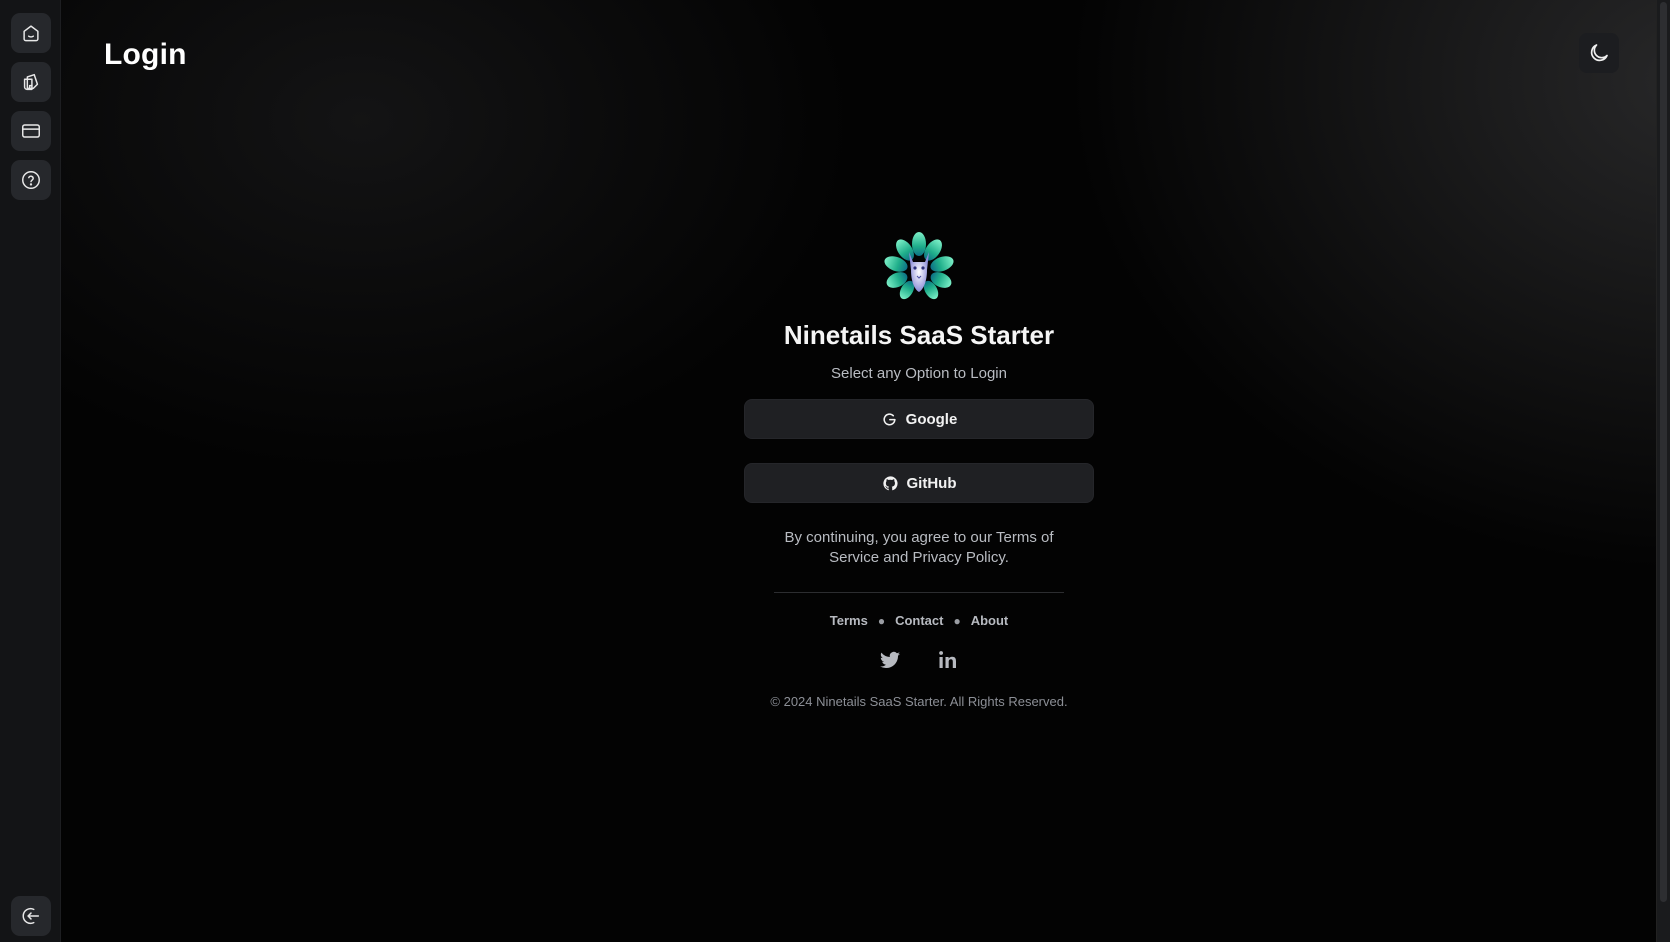 This screenshot has height=942, width=1670. What do you see at coordinates (931, 483) in the screenshot?
I see `github-login-label: GitHub` at bounding box center [931, 483].